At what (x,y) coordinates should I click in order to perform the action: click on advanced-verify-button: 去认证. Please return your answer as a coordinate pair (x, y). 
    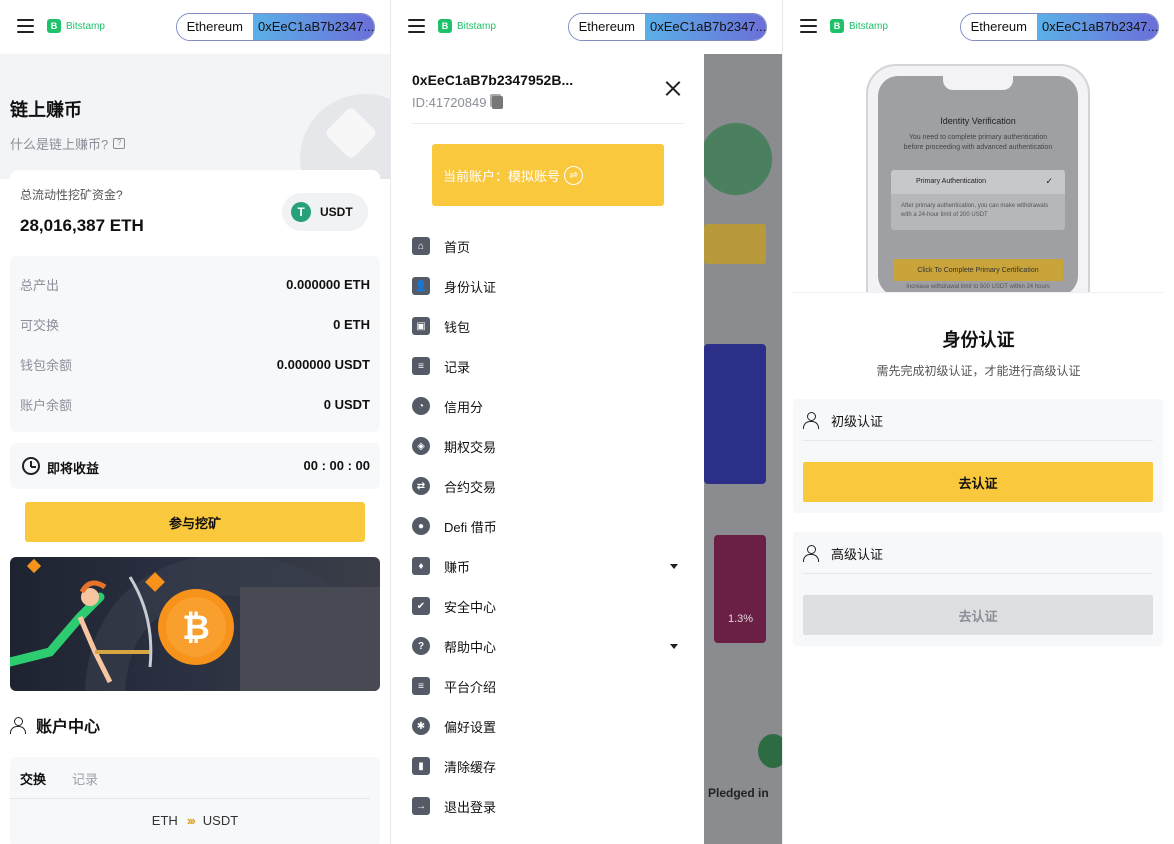
    Looking at the image, I should click on (978, 615).